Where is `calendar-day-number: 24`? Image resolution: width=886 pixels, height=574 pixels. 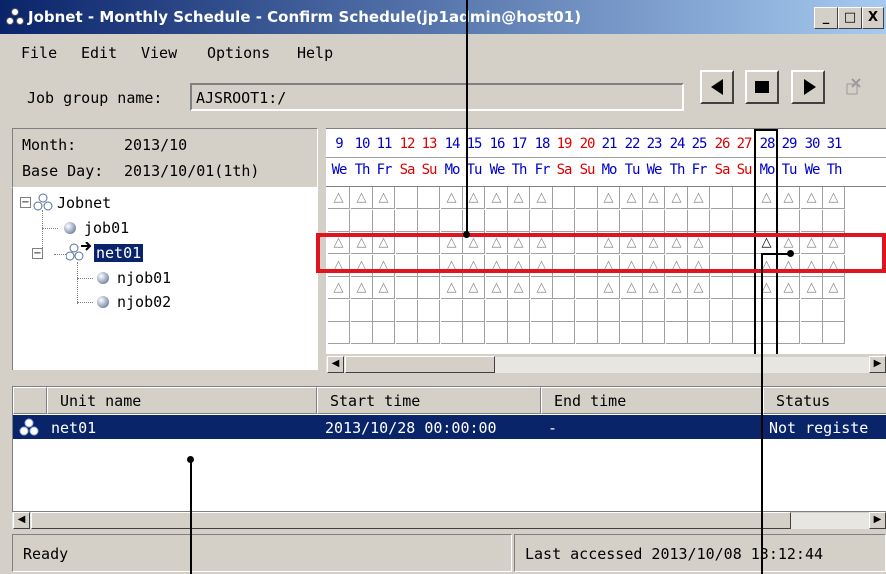
calendar-day-number: 24 is located at coordinates (677, 144).